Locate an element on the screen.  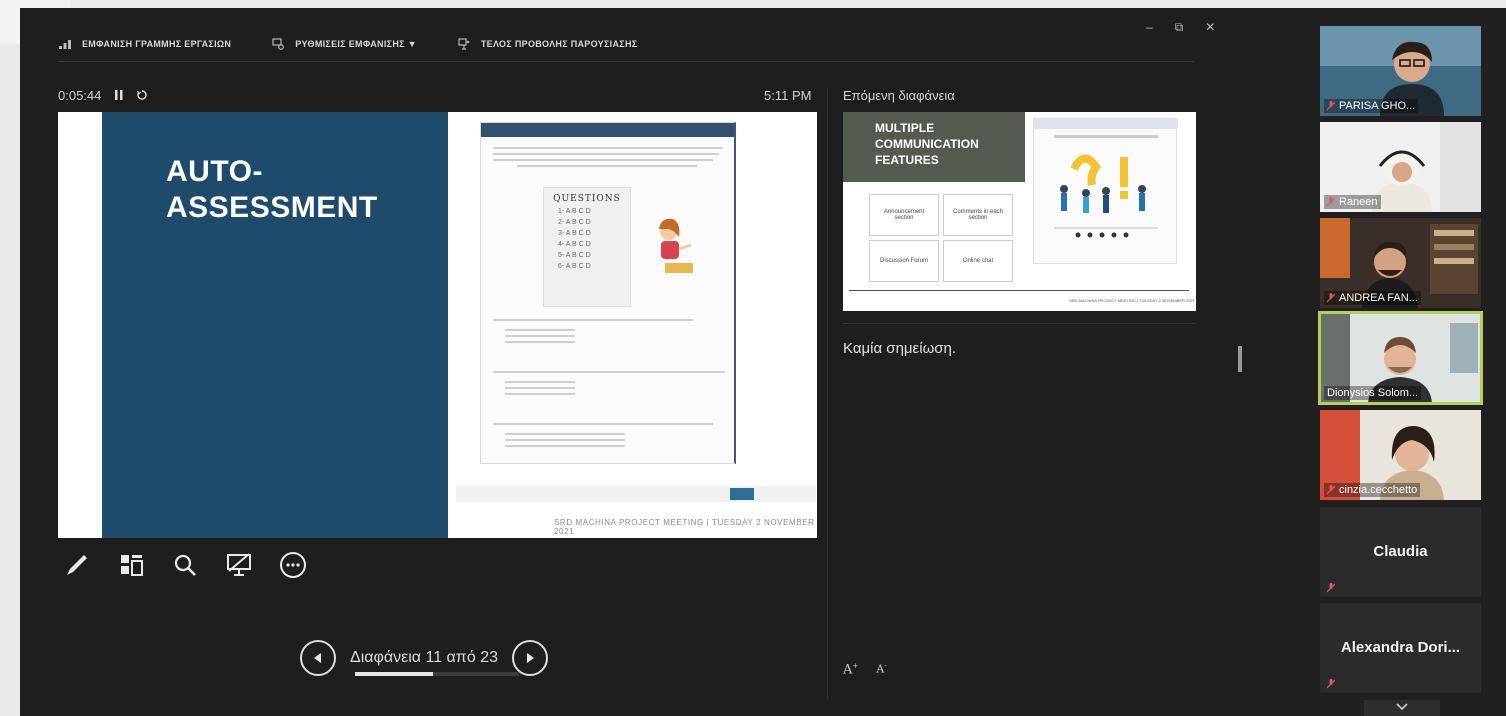
restore-button: ⧉ is located at coordinates (1179, 27).